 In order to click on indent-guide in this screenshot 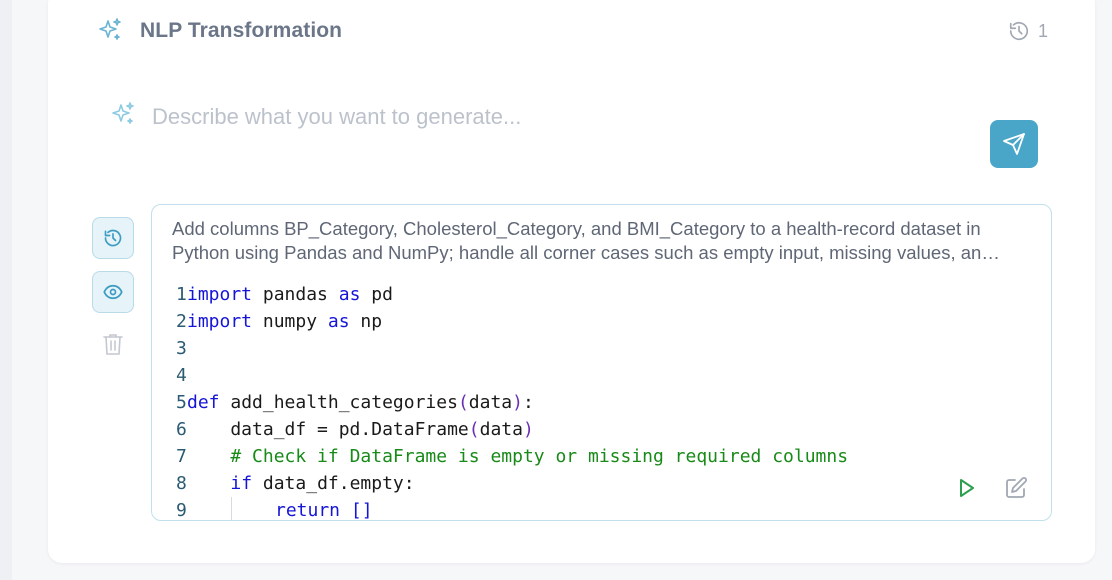, I will do `click(253, 508)`.